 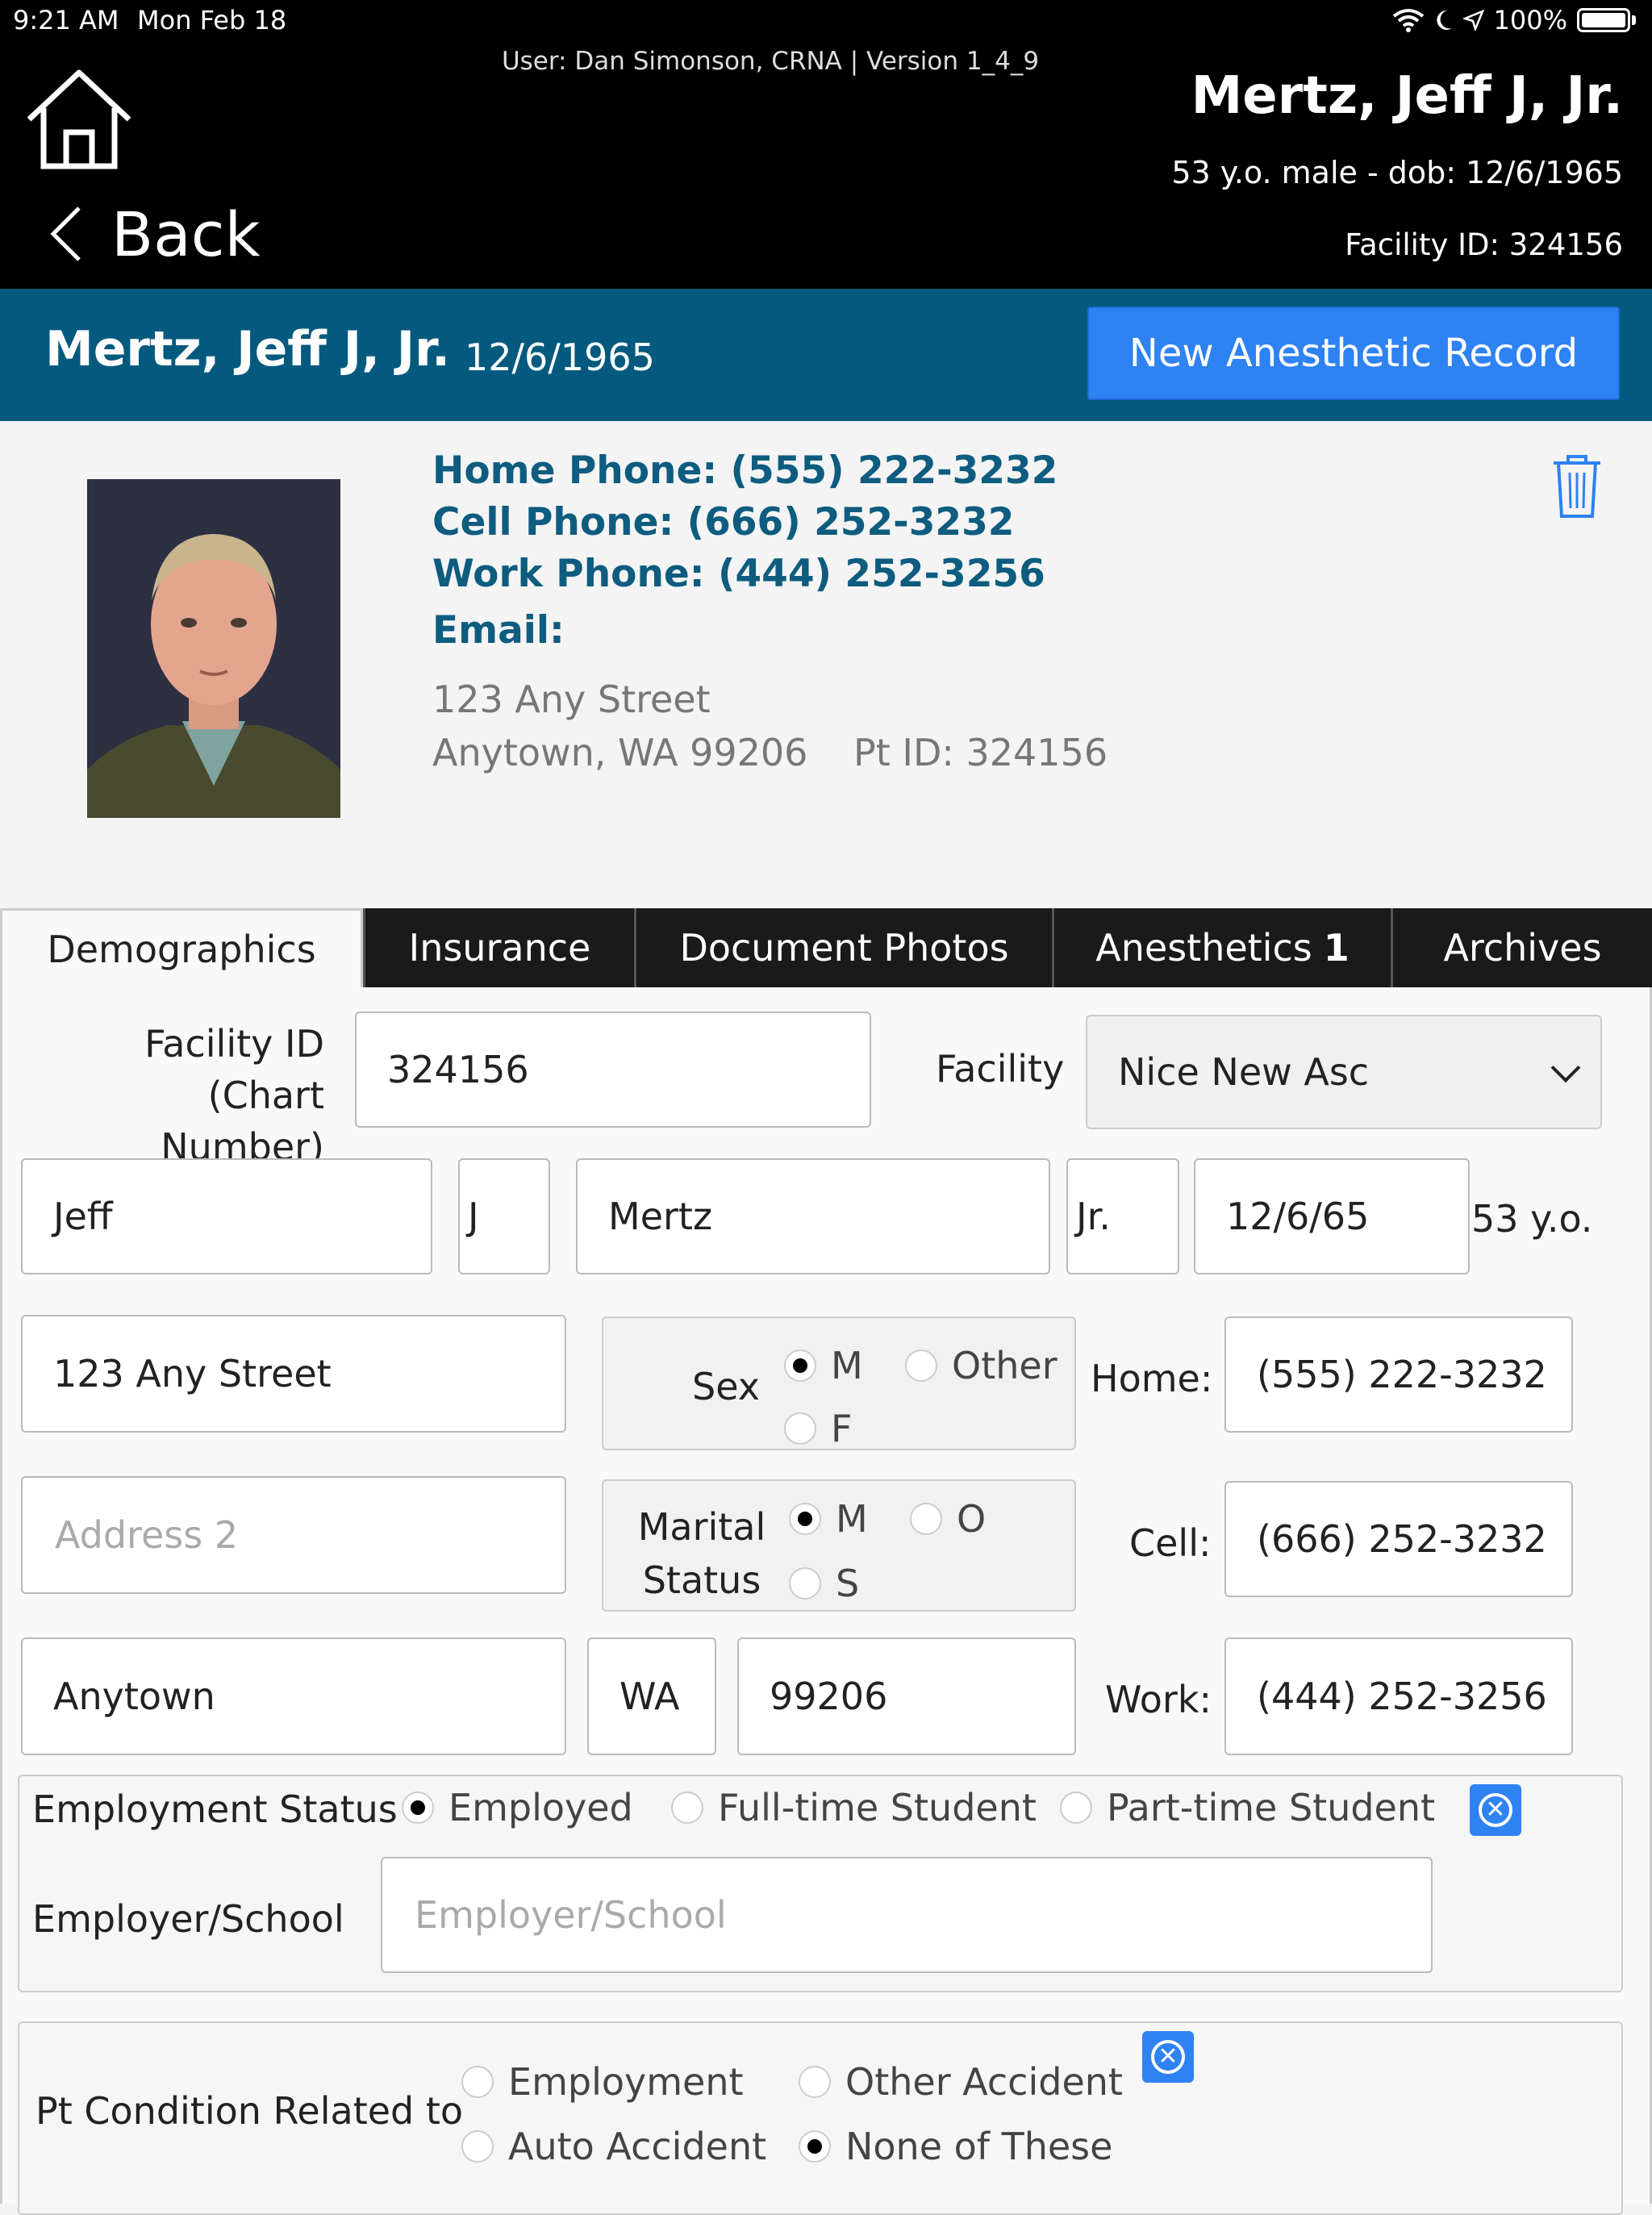 What do you see at coordinates (613, 1070) in the screenshot?
I see `facility-id-input: 324156` at bounding box center [613, 1070].